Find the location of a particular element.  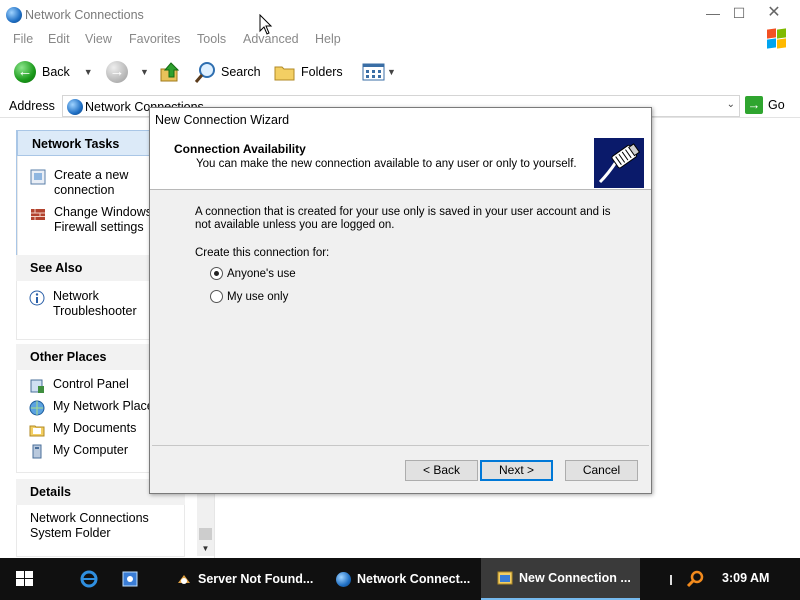

windows-start-icon is located at coordinates (25, 579).